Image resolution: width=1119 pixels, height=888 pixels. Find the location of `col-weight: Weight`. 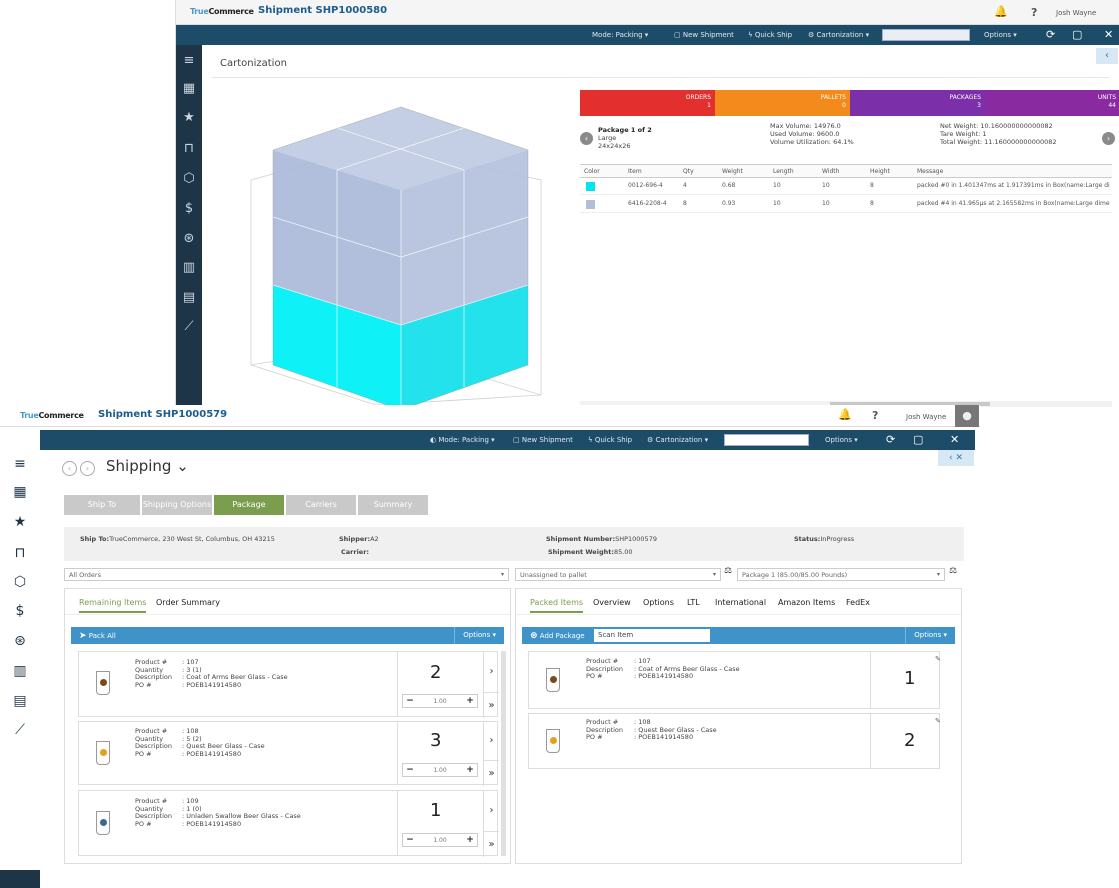

col-weight: Weight is located at coordinates (732, 171).